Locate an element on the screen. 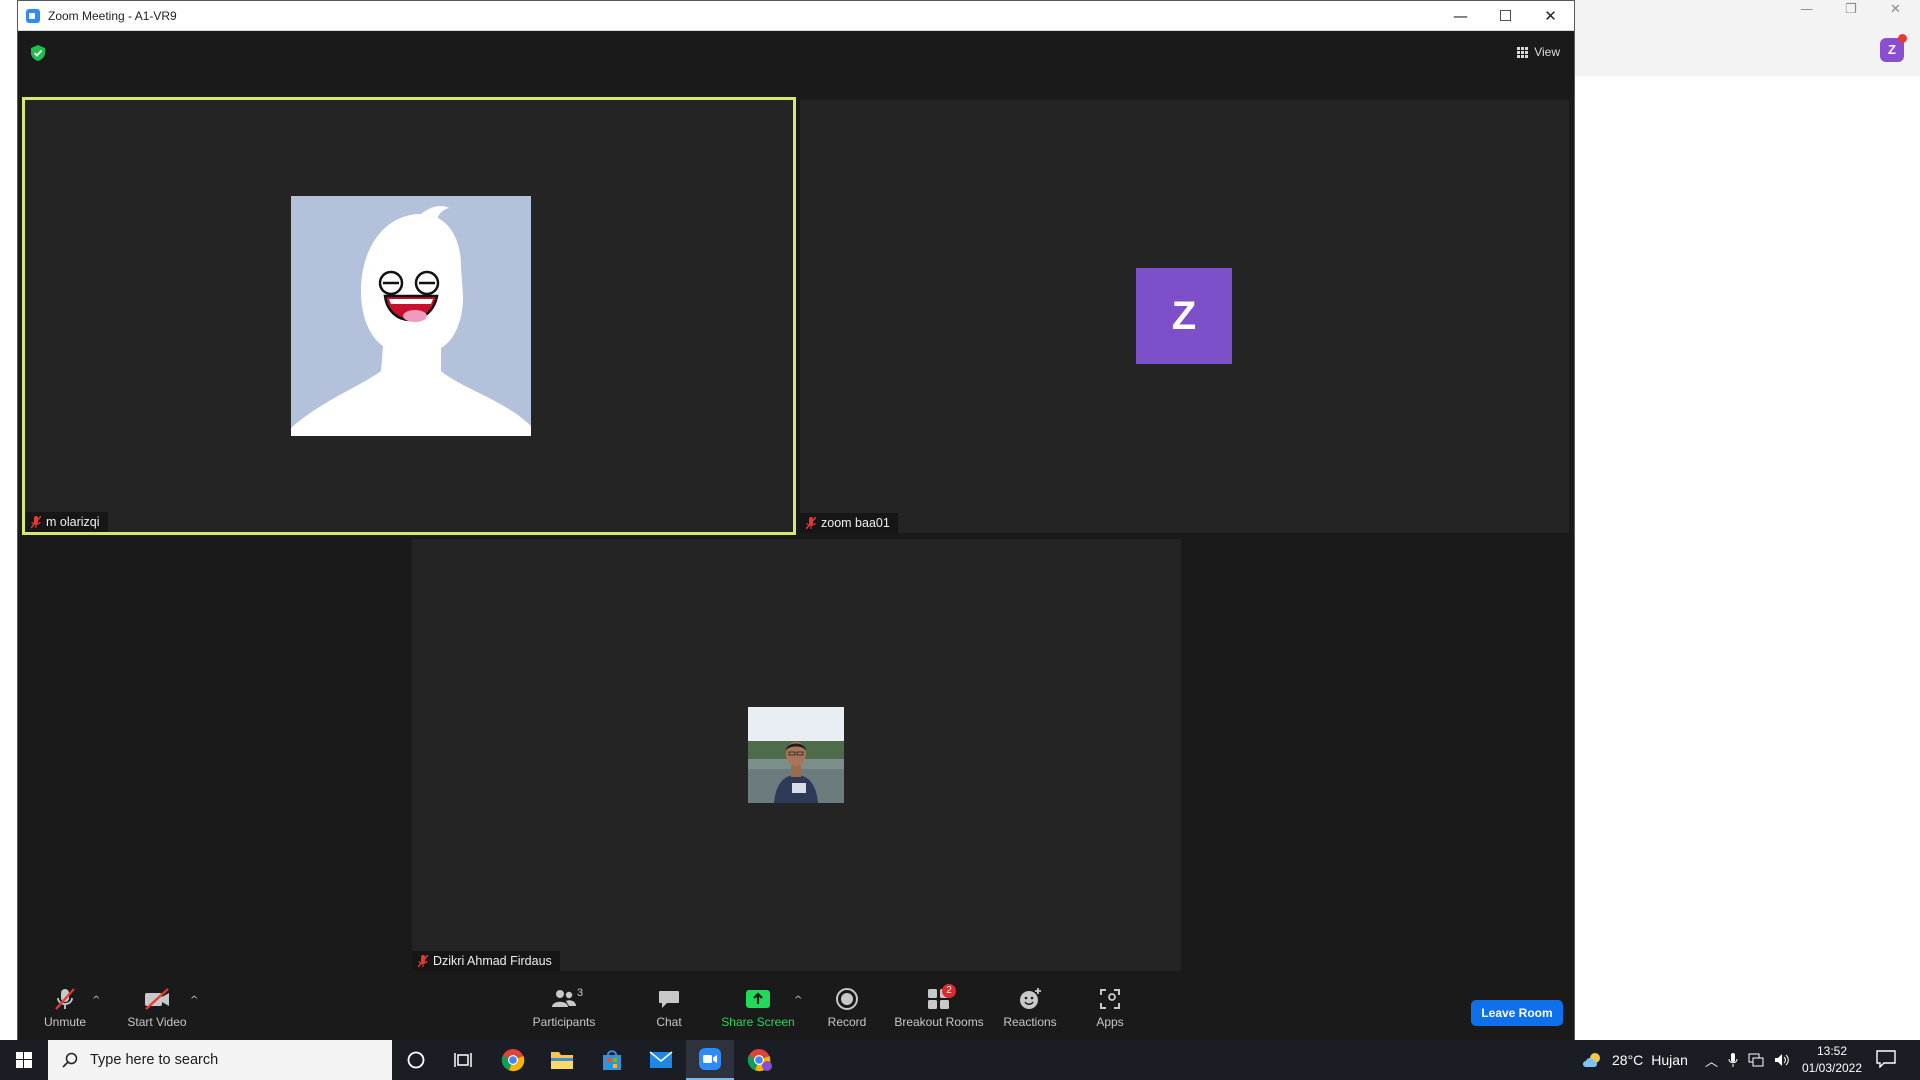 The image size is (1920, 1080). chrome-profile-icon is located at coordinates (760, 1060).